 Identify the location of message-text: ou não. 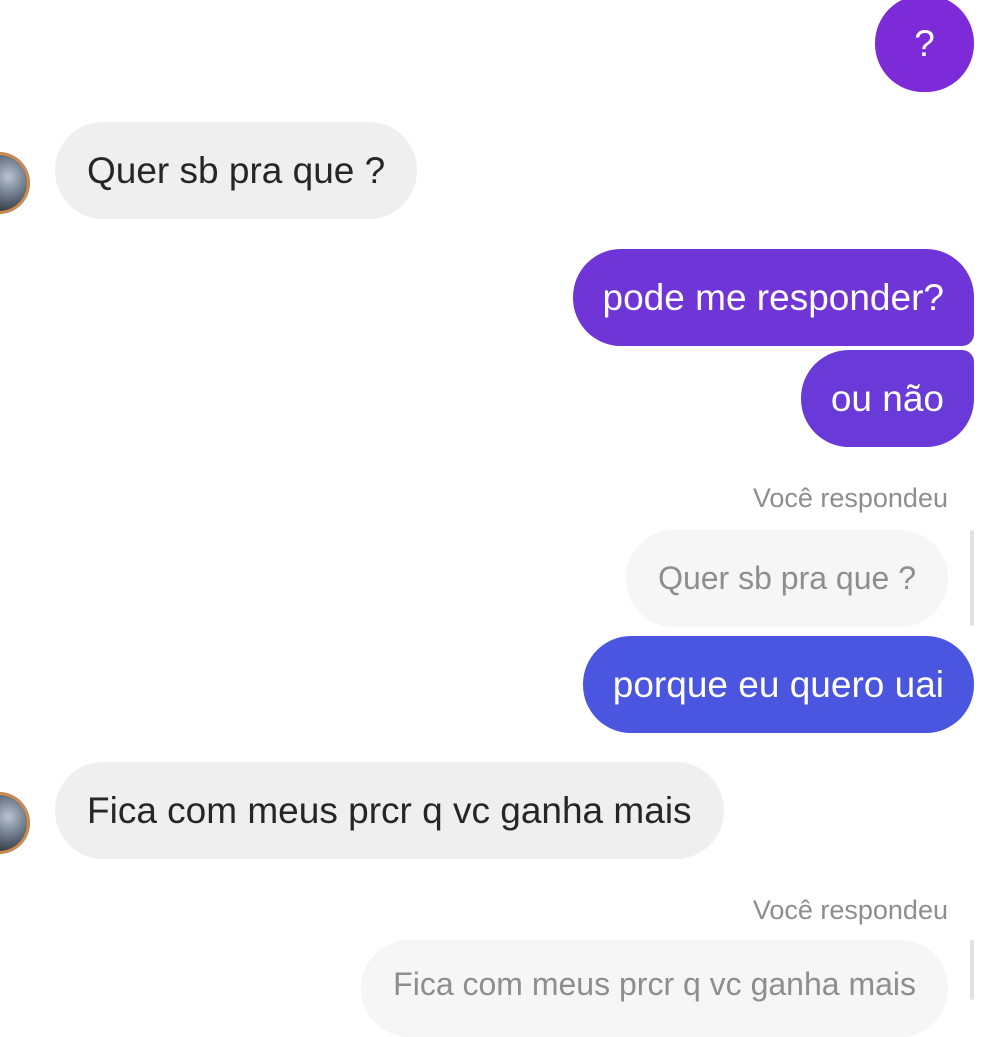
(887, 398).